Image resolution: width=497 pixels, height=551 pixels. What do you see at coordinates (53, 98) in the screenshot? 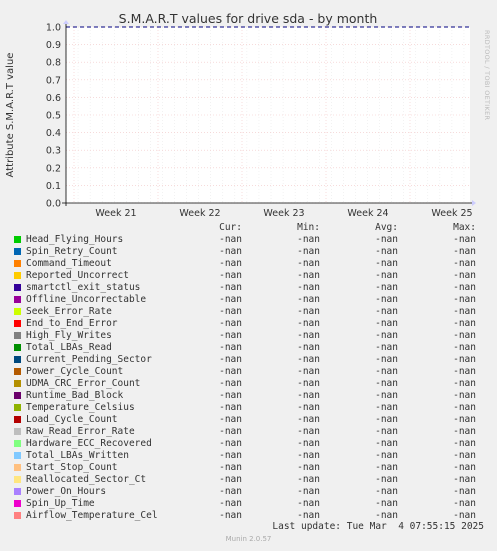
I see `y-tick-label: 0.6` at bounding box center [53, 98].